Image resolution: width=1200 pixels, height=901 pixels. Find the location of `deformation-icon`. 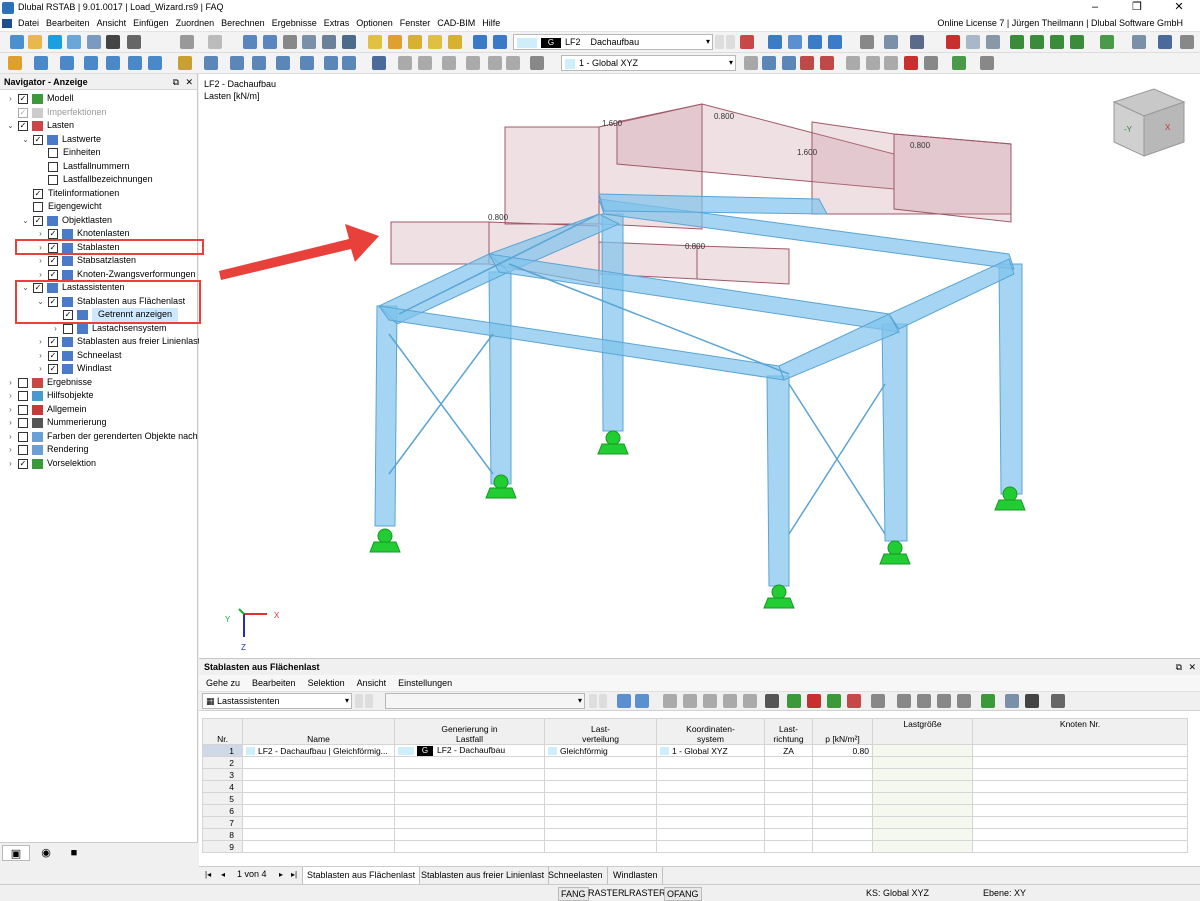

deformation-icon is located at coordinates (815, 42).